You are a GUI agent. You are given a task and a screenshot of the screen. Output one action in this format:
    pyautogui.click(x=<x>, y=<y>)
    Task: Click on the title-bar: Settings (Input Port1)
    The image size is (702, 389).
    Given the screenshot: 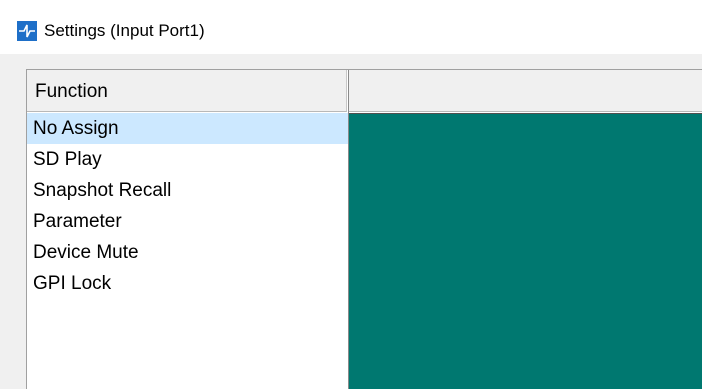 What is the action you would take?
    pyautogui.click(x=351, y=27)
    